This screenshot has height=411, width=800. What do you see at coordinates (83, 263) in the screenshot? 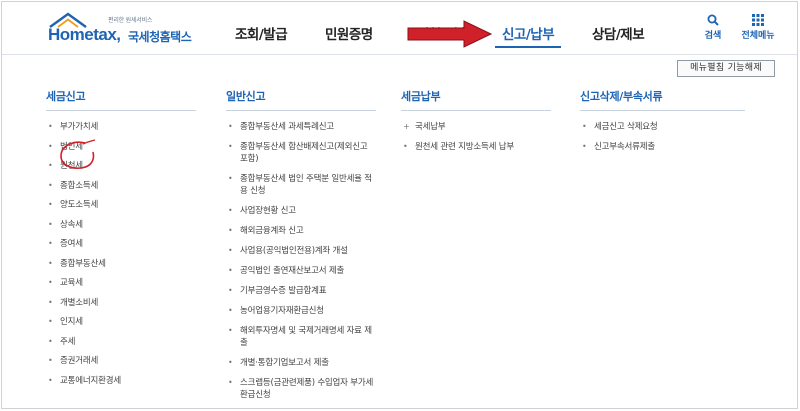
I see `menu-item-label: 종합부동산세` at bounding box center [83, 263].